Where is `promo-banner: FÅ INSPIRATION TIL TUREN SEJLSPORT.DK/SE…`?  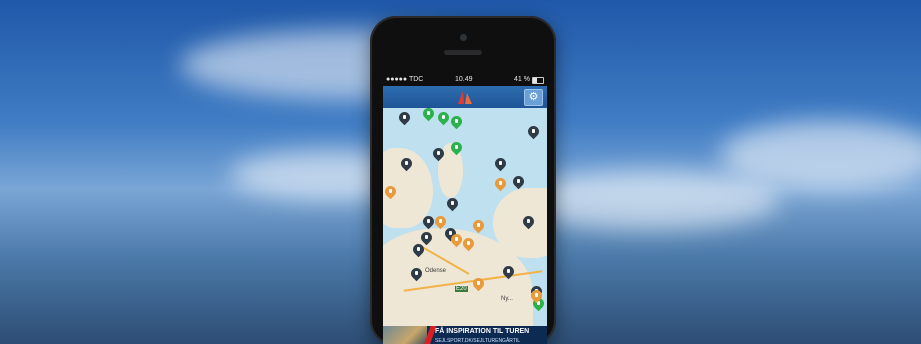
promo-banner: FÅ INSPIRATION TIL TUREN SEJLSPORT.DK/SE… is located at coordinates (465, 335).